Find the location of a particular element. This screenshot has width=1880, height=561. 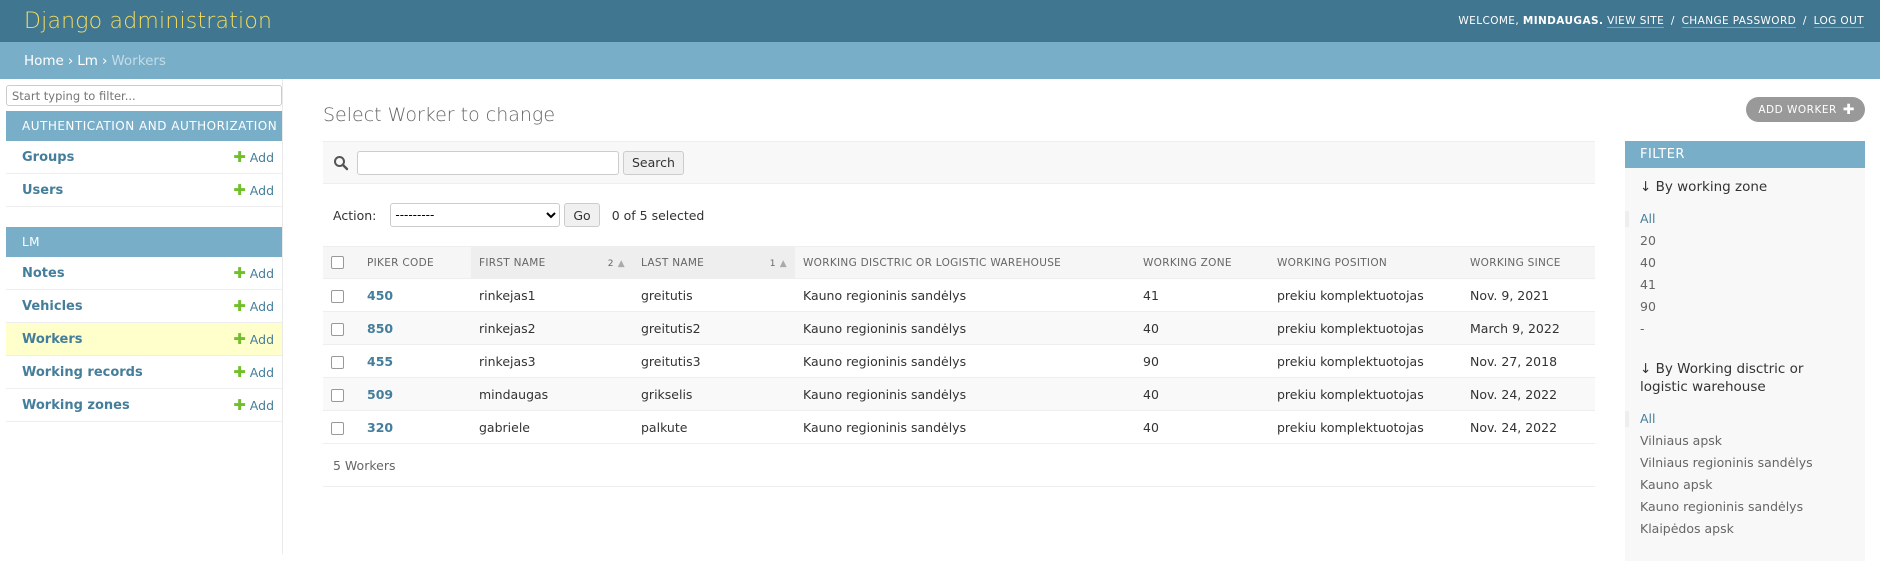

since-cell: Nov. 9, 2021 is located at coordinates (1528, 295).